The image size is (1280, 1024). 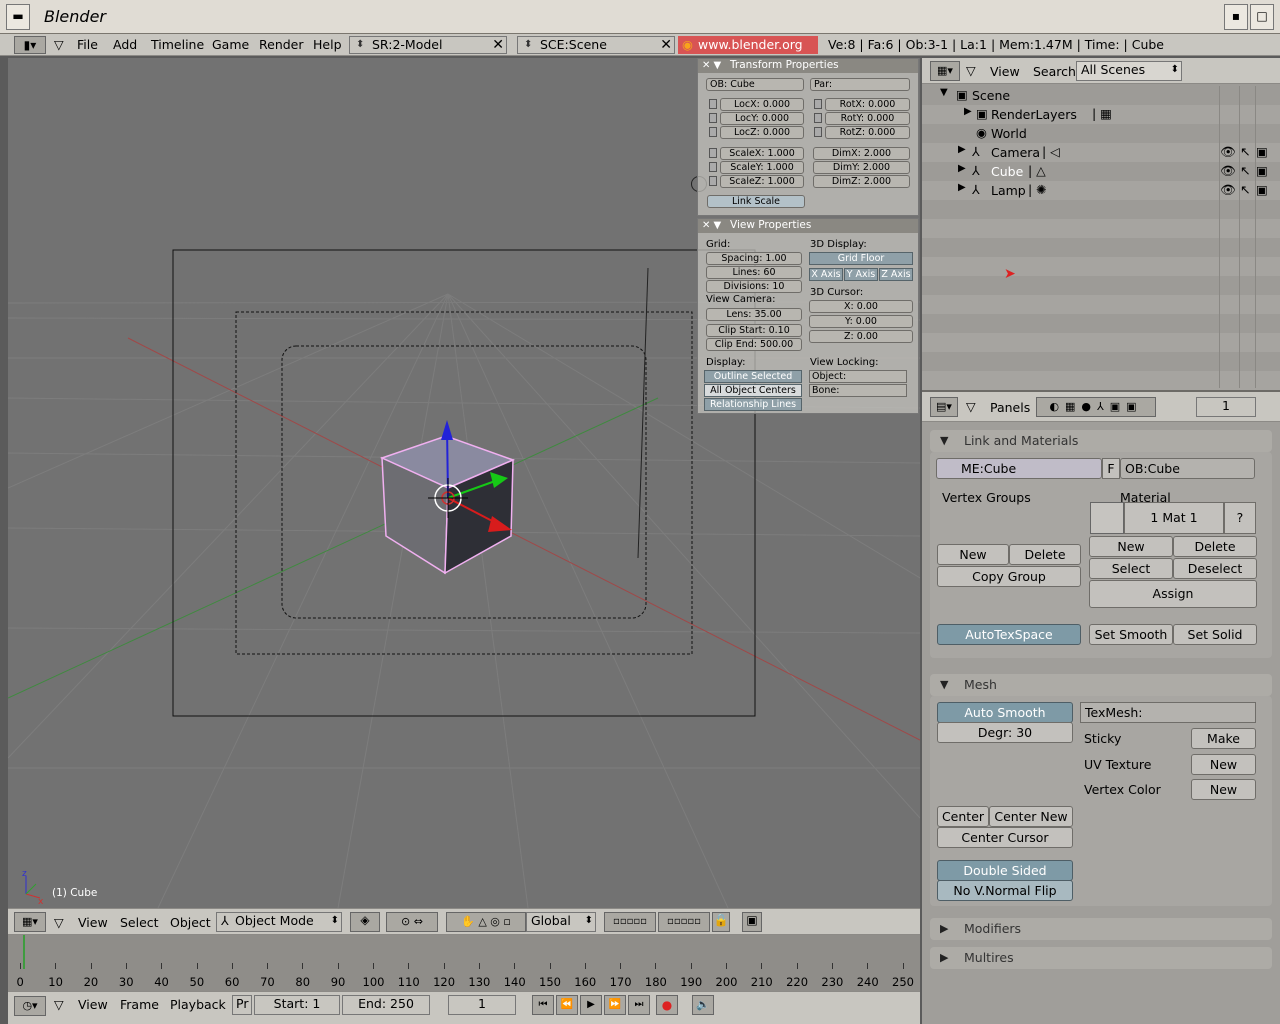 I want to click on relationship-lines-toggle: Relationship Lines, so click(x=753, y=404).